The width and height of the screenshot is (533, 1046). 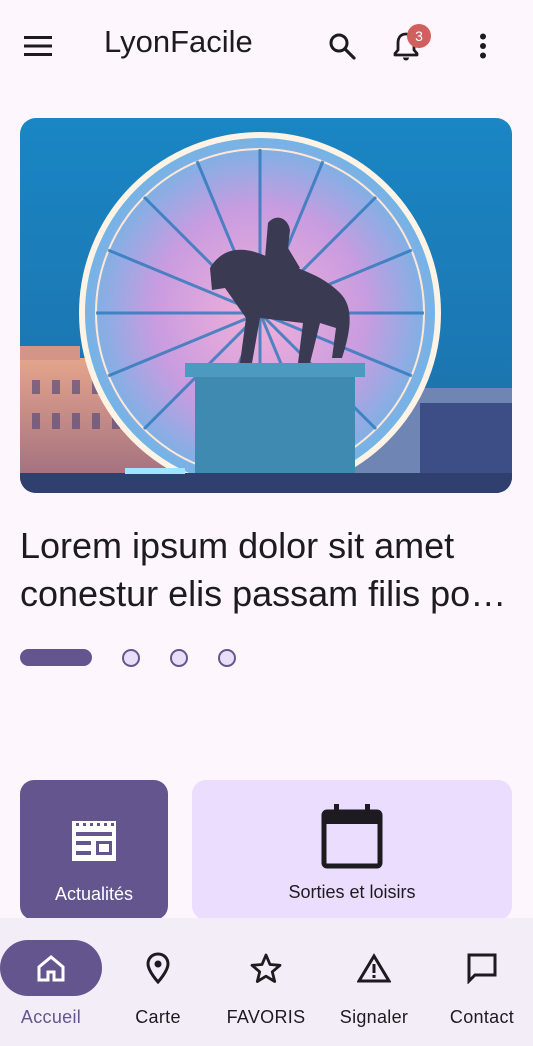 I want to click on menu-button, so click(x=38, y=46).